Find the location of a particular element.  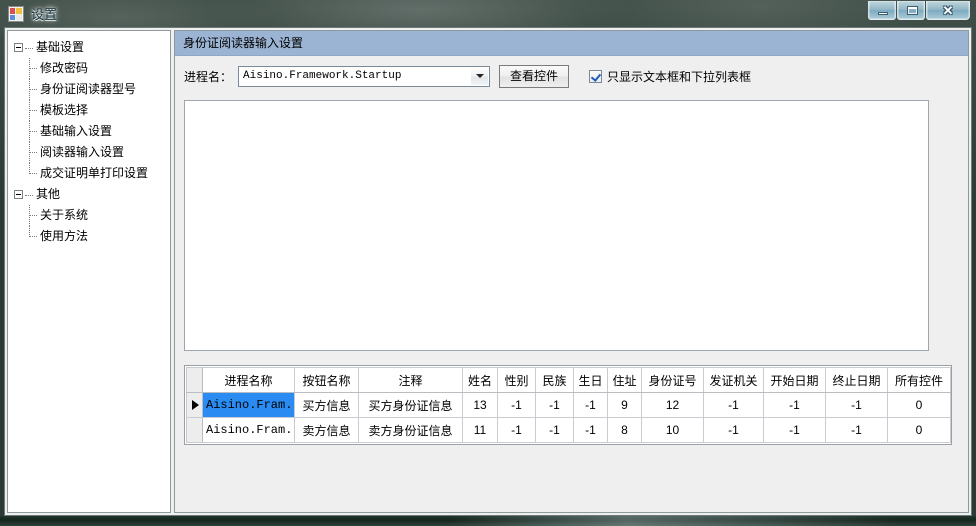

row-header-corner is located at coordinates (194, 380).